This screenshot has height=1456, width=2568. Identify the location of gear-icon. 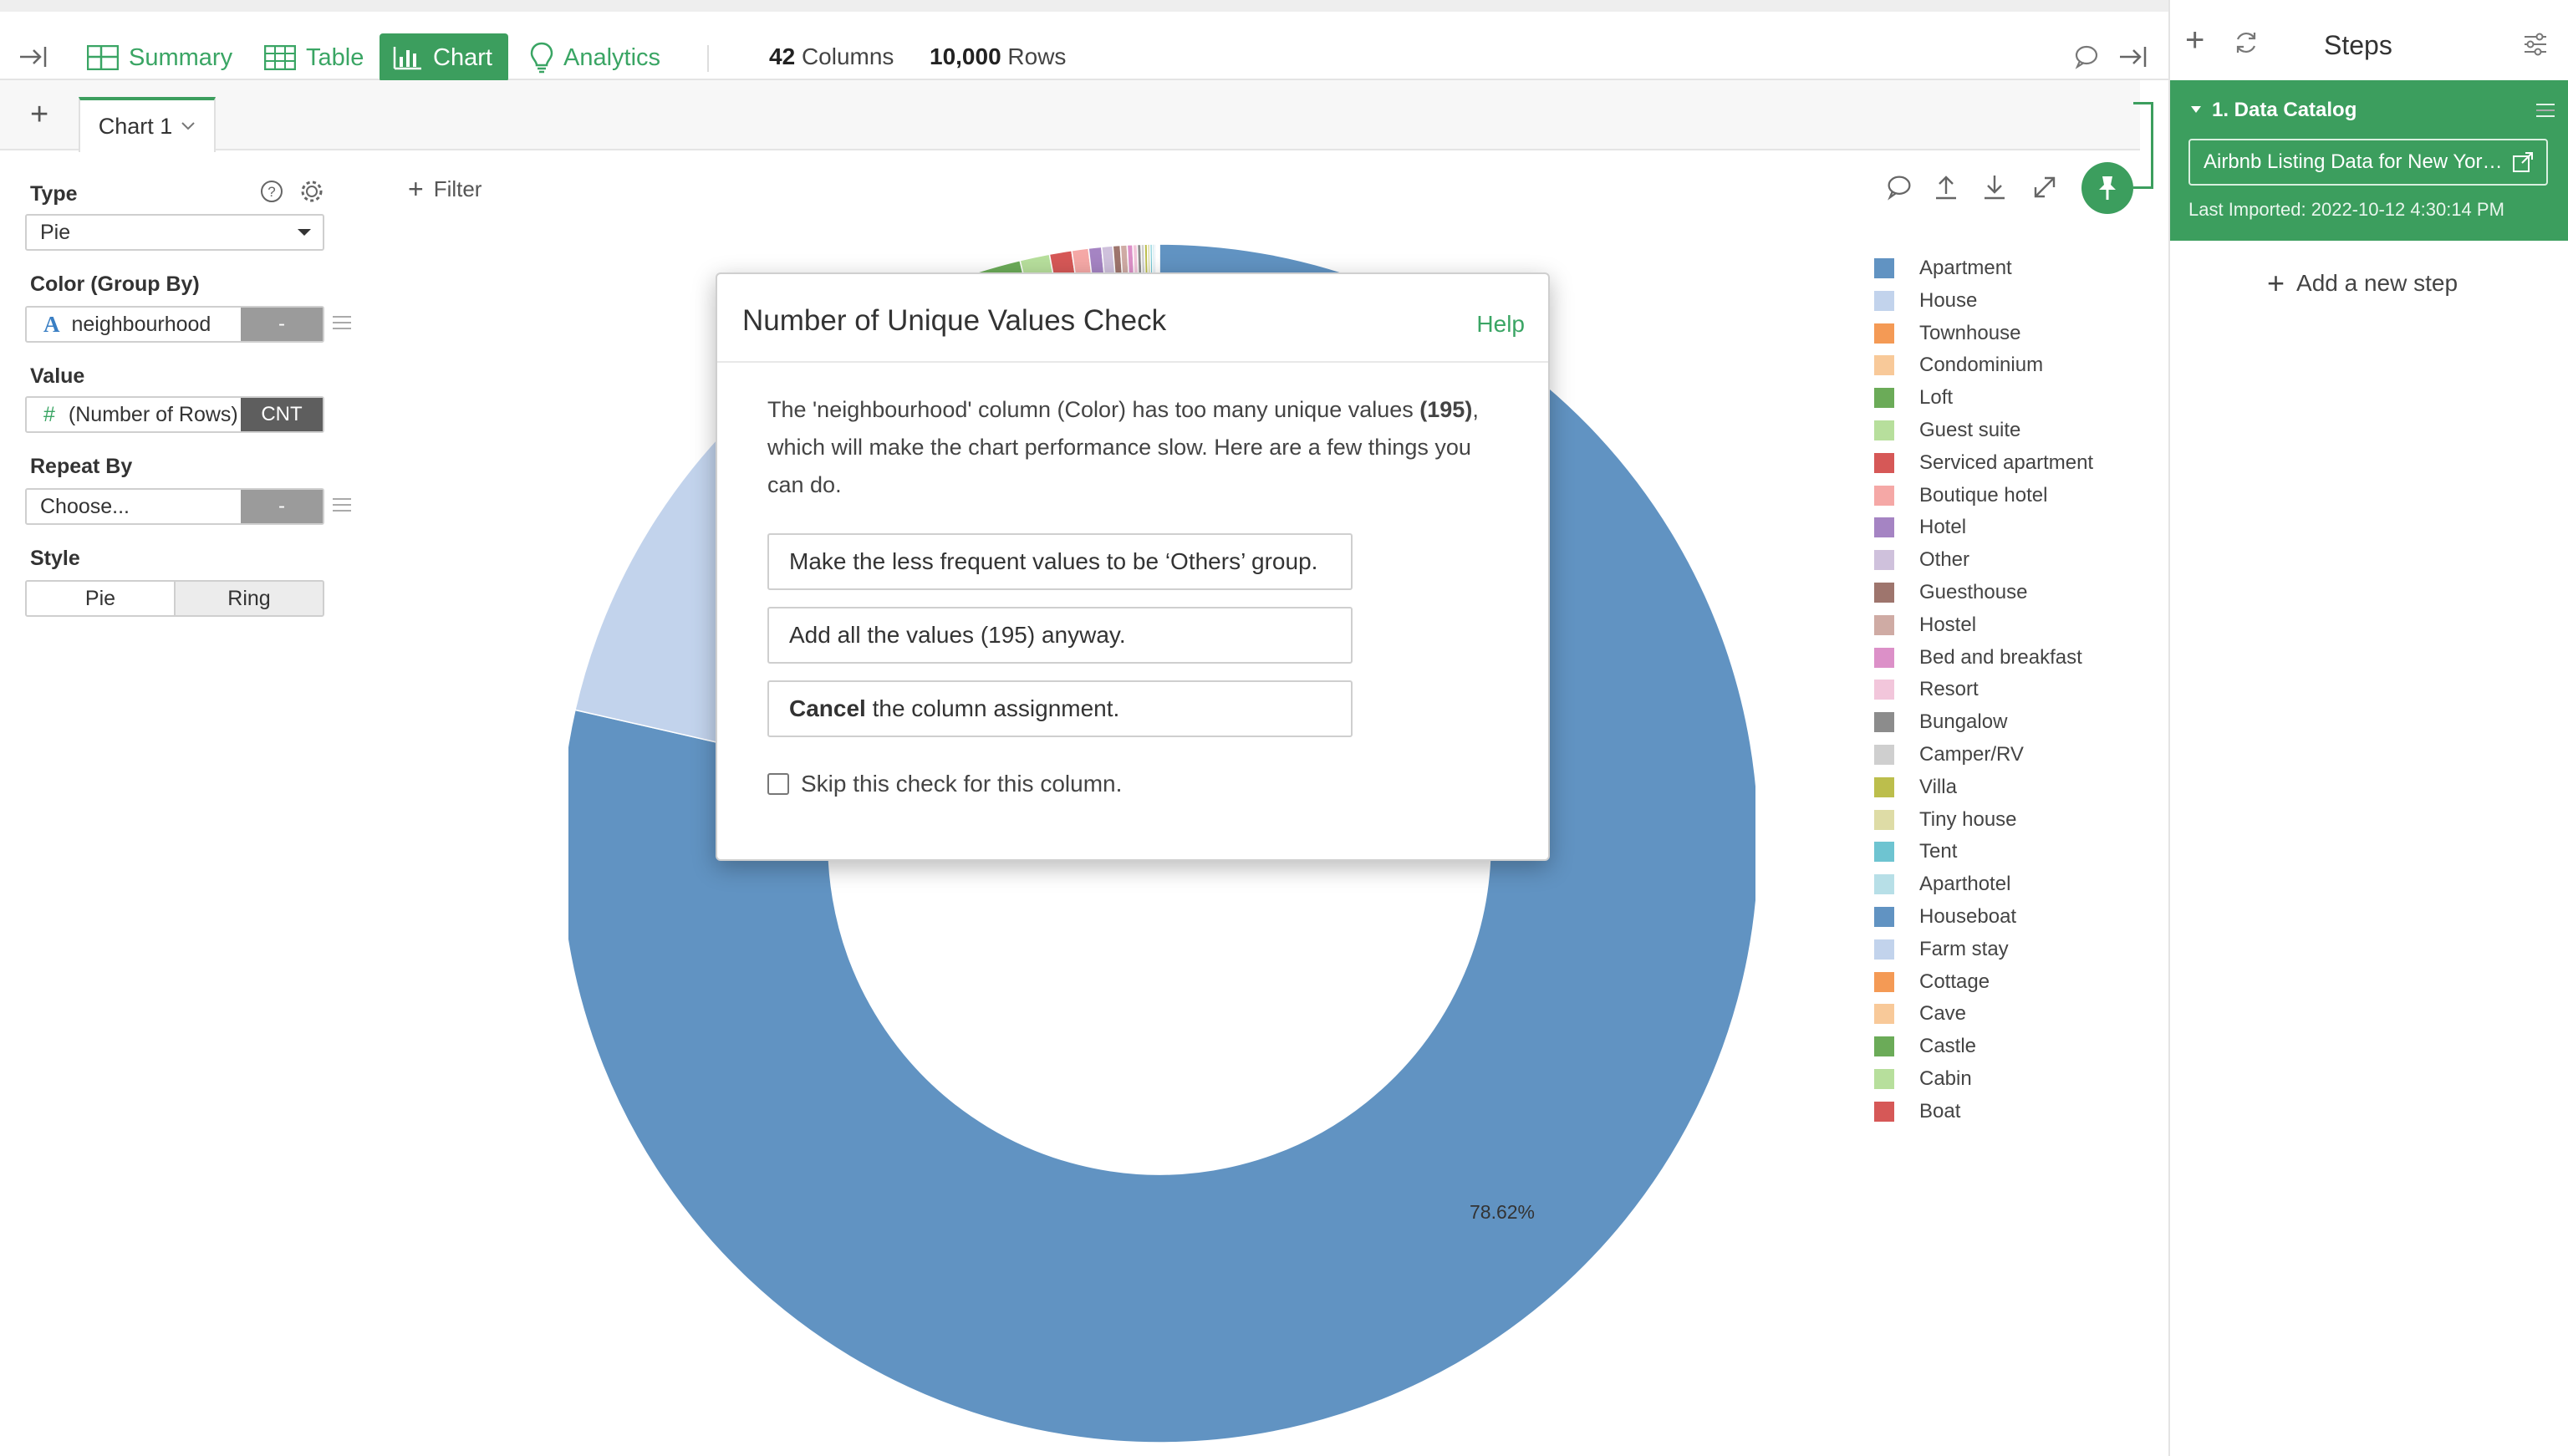
(311, 191).